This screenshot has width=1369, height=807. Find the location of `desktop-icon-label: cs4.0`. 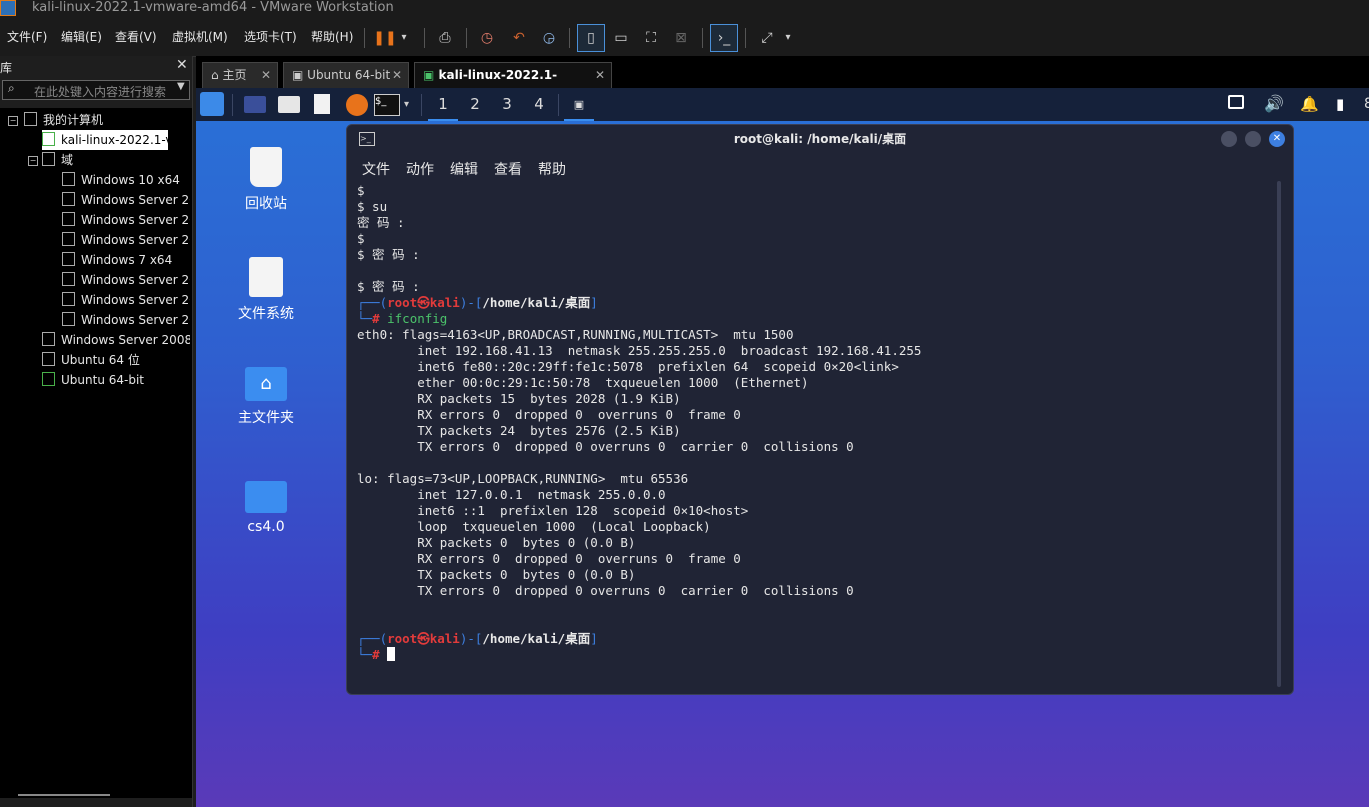

desktop-icon-label: cs4.0 is located at coordinates (266, 527).